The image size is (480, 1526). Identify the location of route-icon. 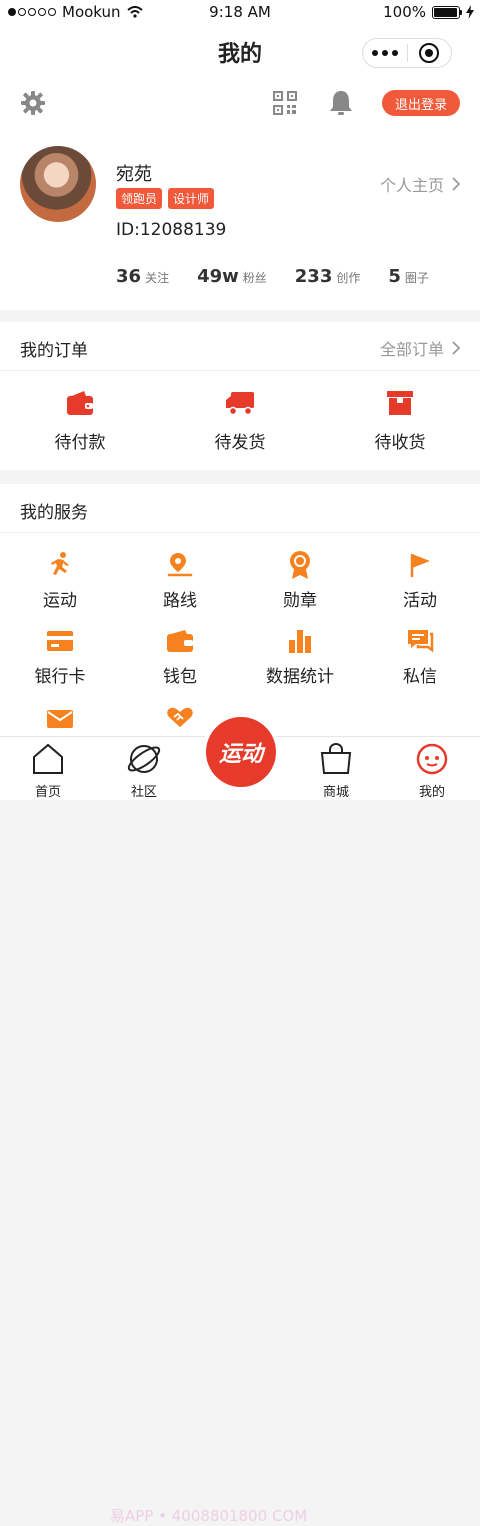
(180, 565).